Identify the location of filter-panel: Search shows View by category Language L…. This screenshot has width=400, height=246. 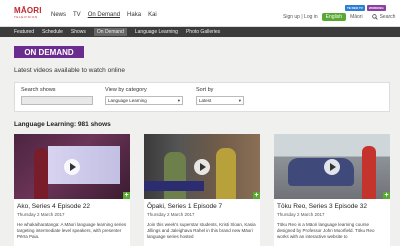
(202, 97).